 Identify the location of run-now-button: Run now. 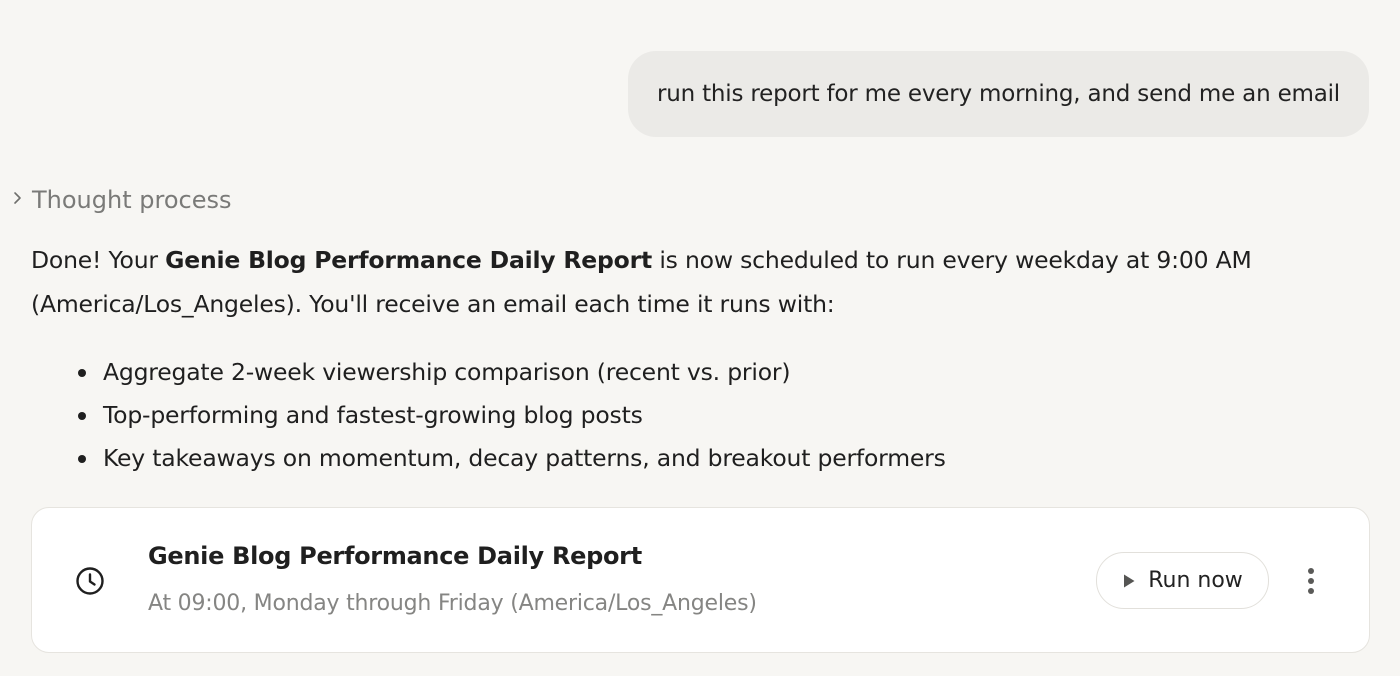
(1182, 580).